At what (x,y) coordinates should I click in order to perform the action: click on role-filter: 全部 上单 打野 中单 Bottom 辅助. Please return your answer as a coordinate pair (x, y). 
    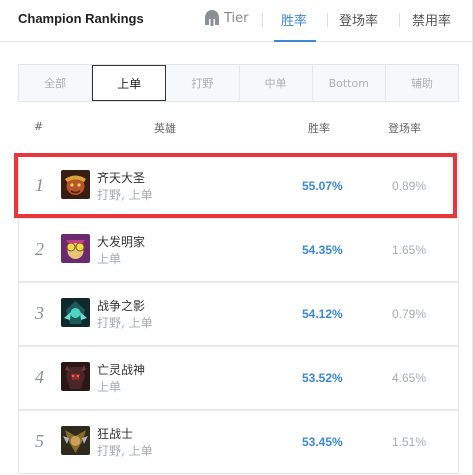
    Looking at the image, I should click on (238, 83).